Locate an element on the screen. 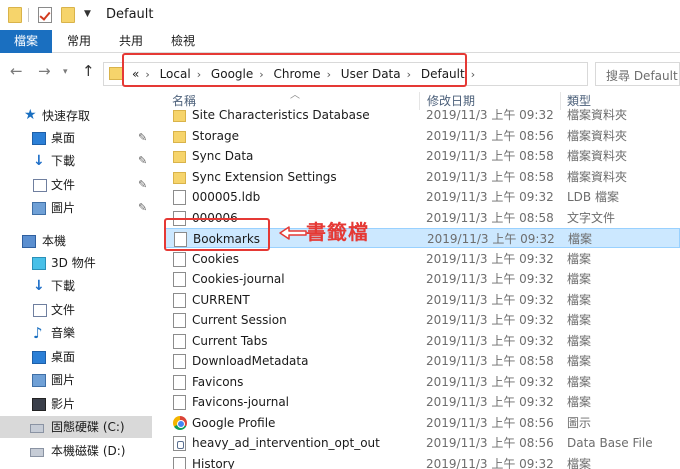 This screenshot has width=680, height=469. file-name: Favicons-journal is located at coordinates (241, 402).